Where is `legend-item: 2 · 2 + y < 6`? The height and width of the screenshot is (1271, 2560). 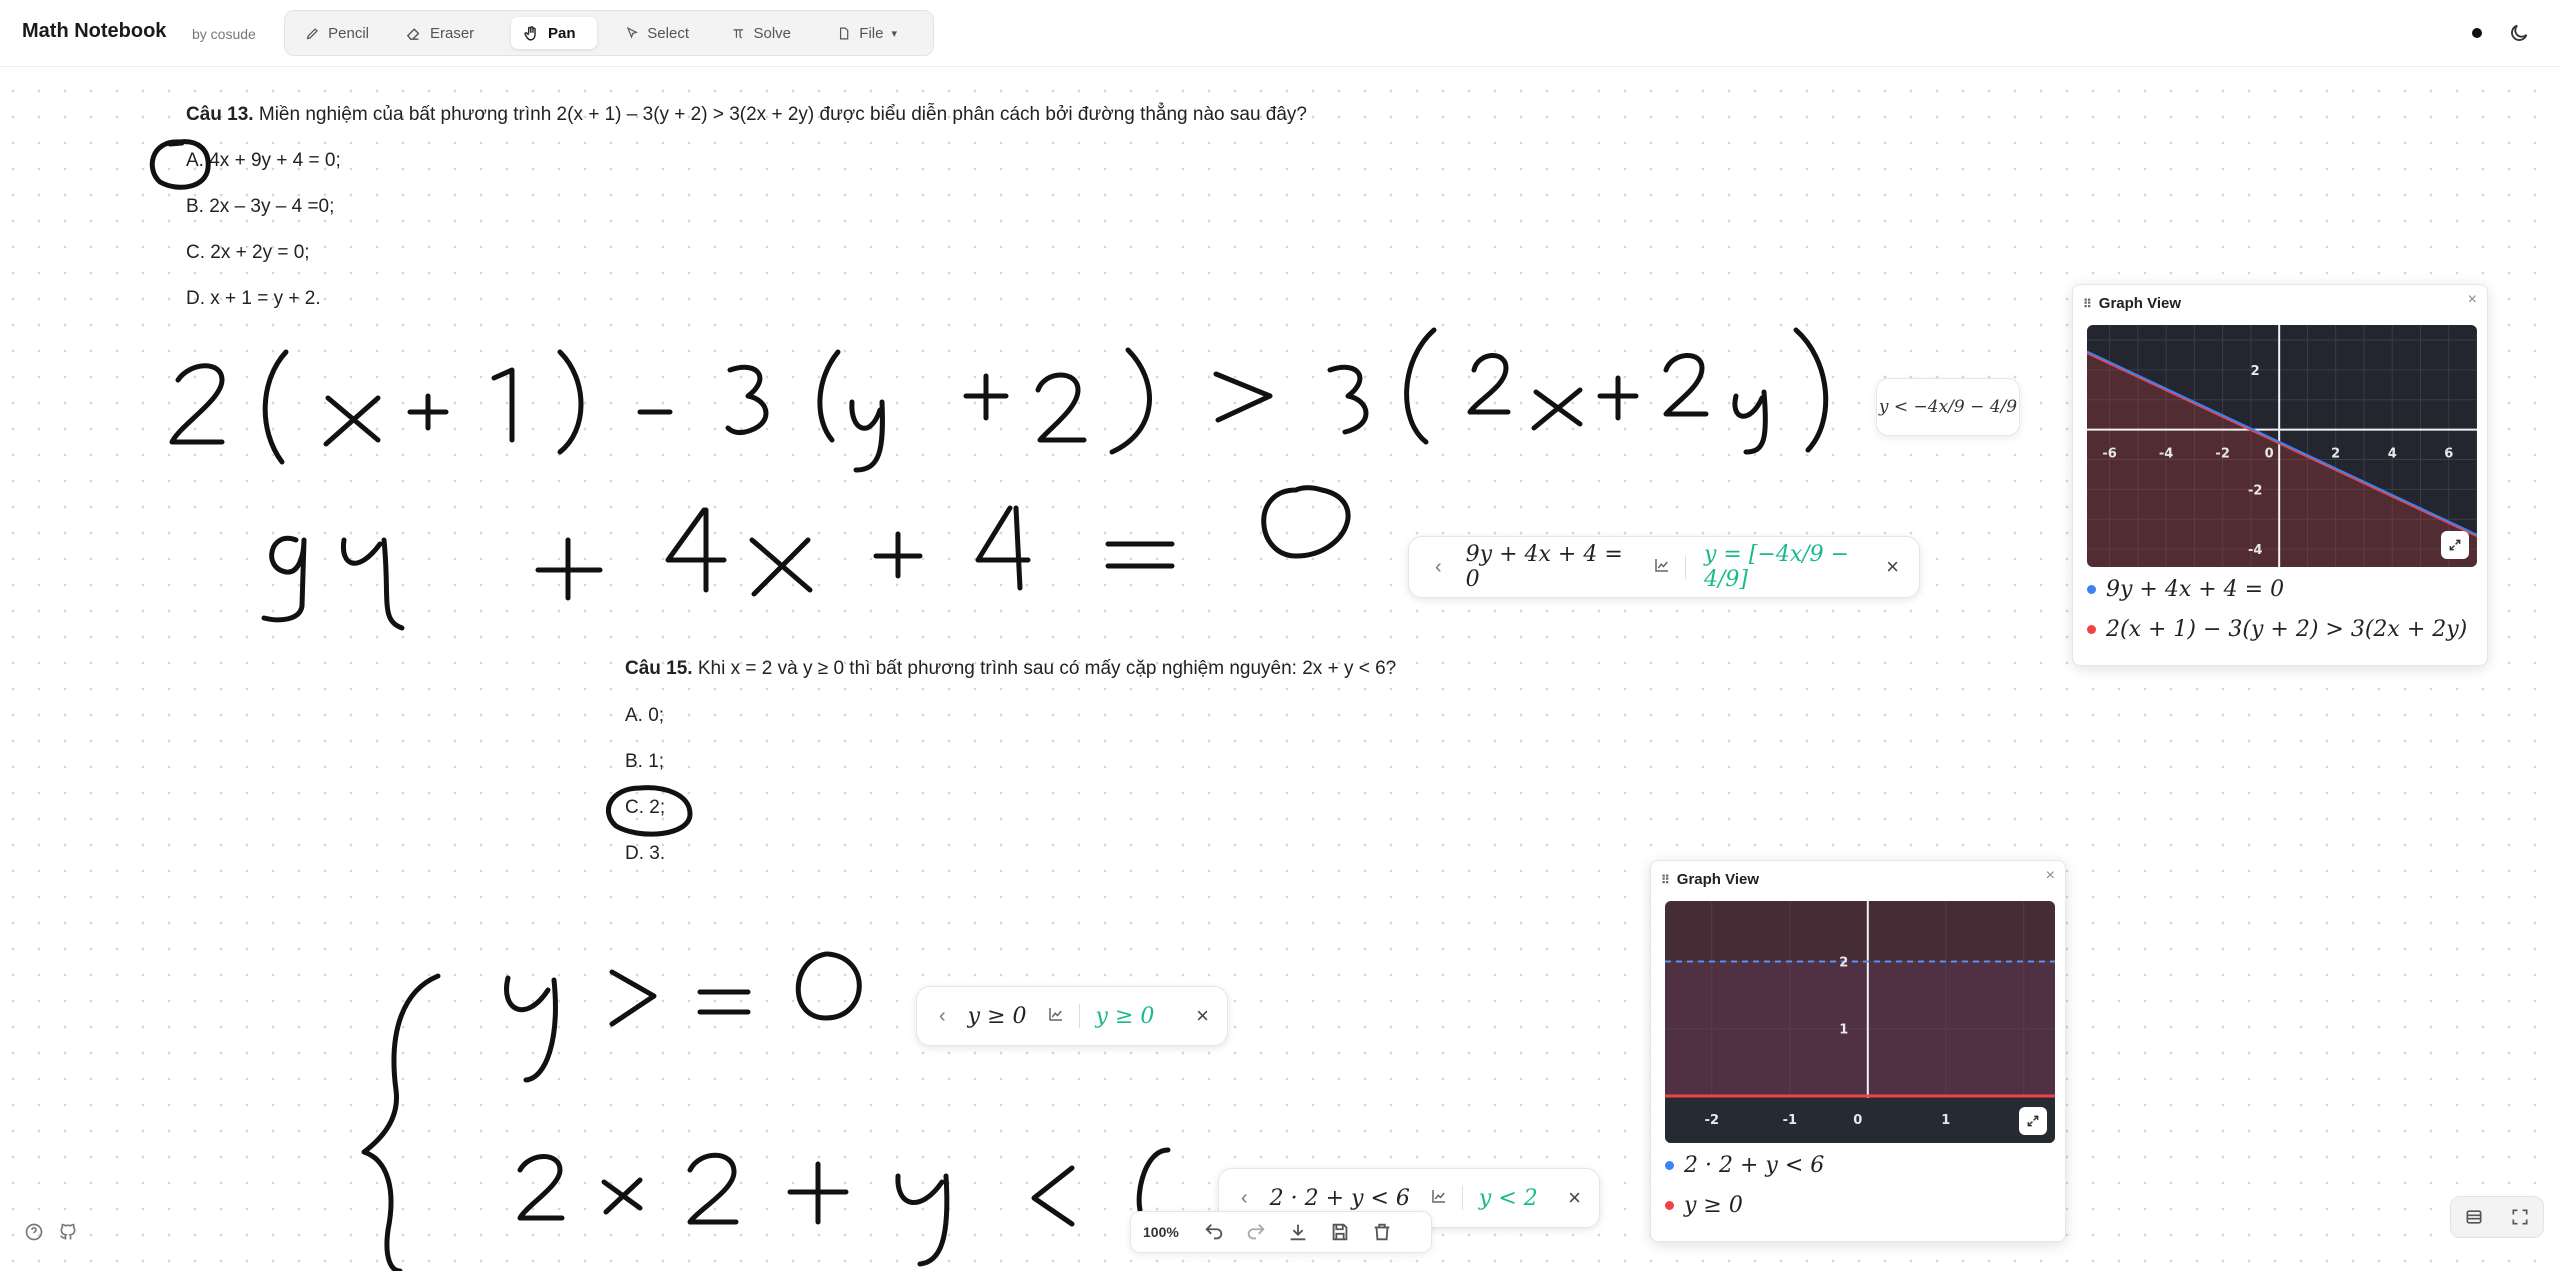
legend-item: 2 · 2 + y < 6 is located at coordinates (1744, 1165).